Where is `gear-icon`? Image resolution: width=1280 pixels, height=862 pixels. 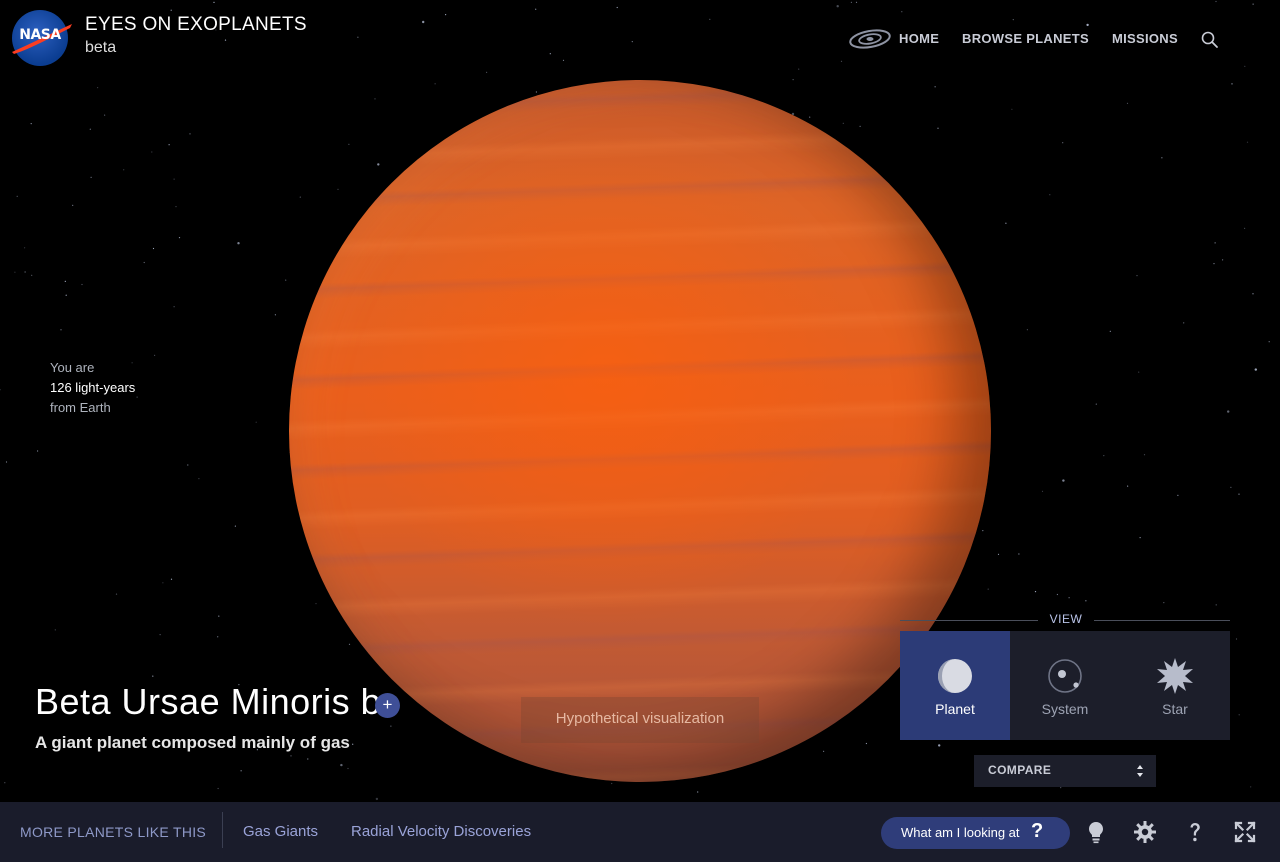
gear-icon is located at coordinates (1145, 832).